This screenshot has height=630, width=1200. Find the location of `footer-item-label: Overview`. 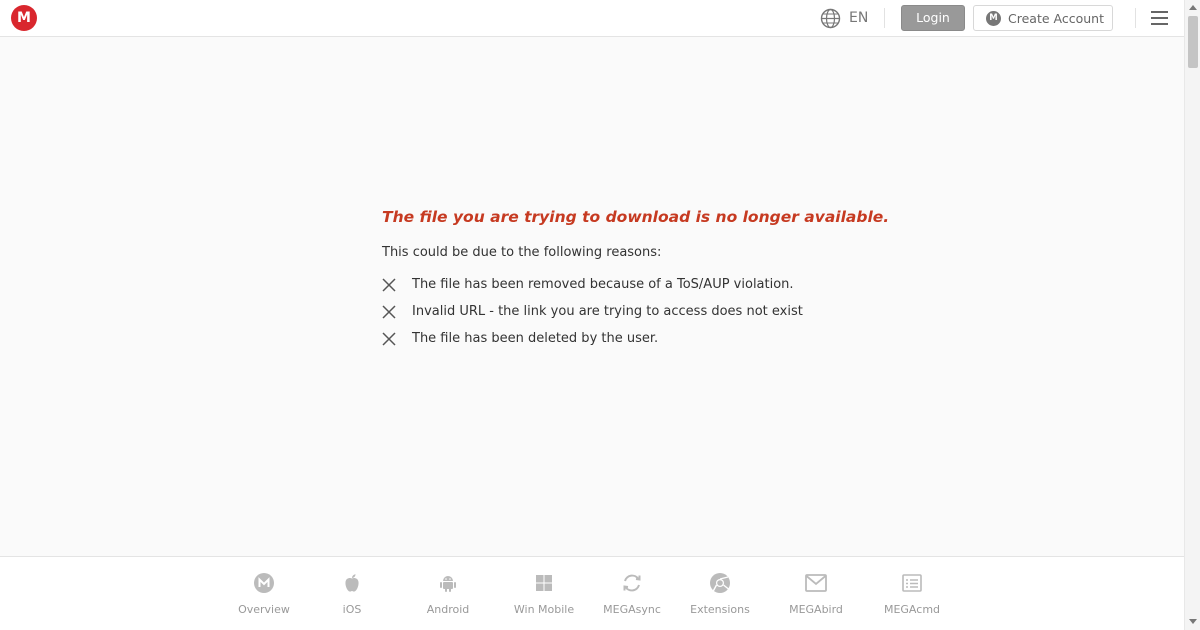

footer-item-label: Overview is located at coordinates (264, 609).